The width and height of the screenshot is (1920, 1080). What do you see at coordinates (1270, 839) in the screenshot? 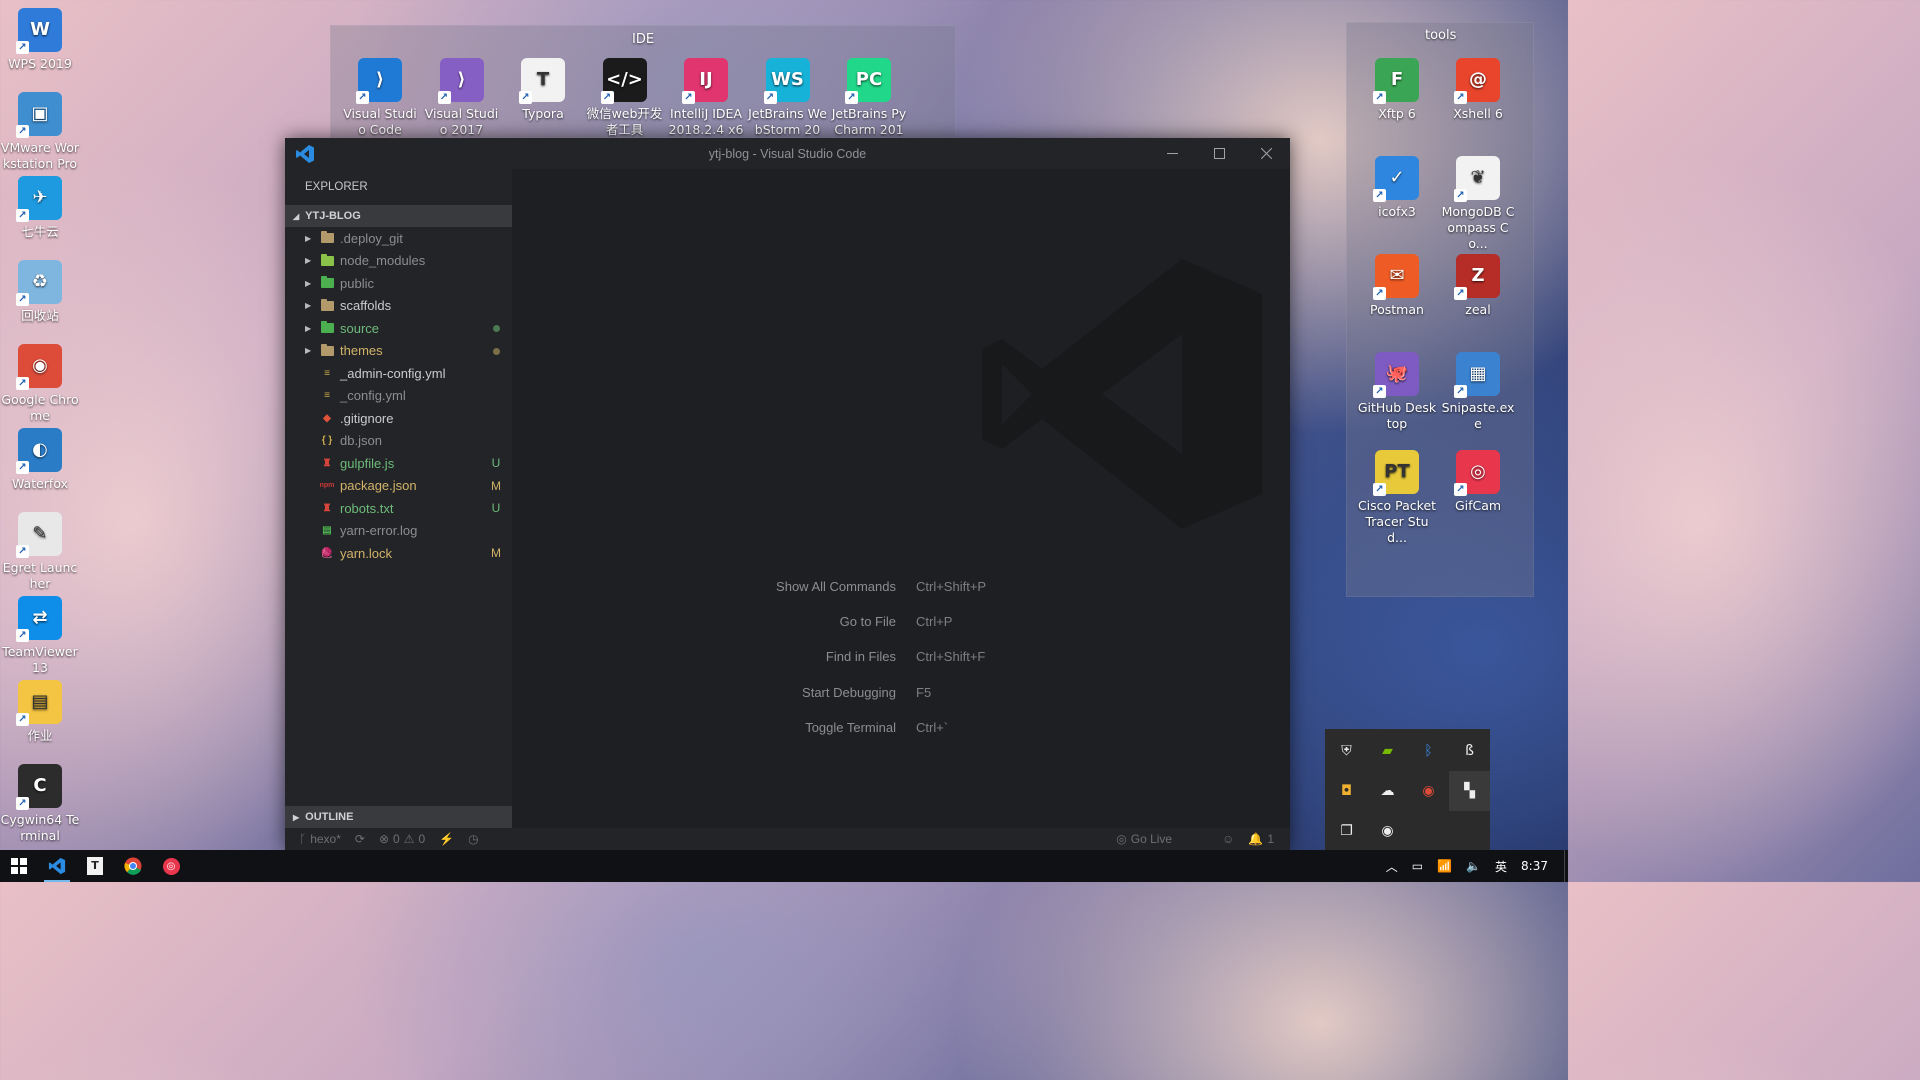
I see `notification-count: 1` at bounding box center [1270, 839].